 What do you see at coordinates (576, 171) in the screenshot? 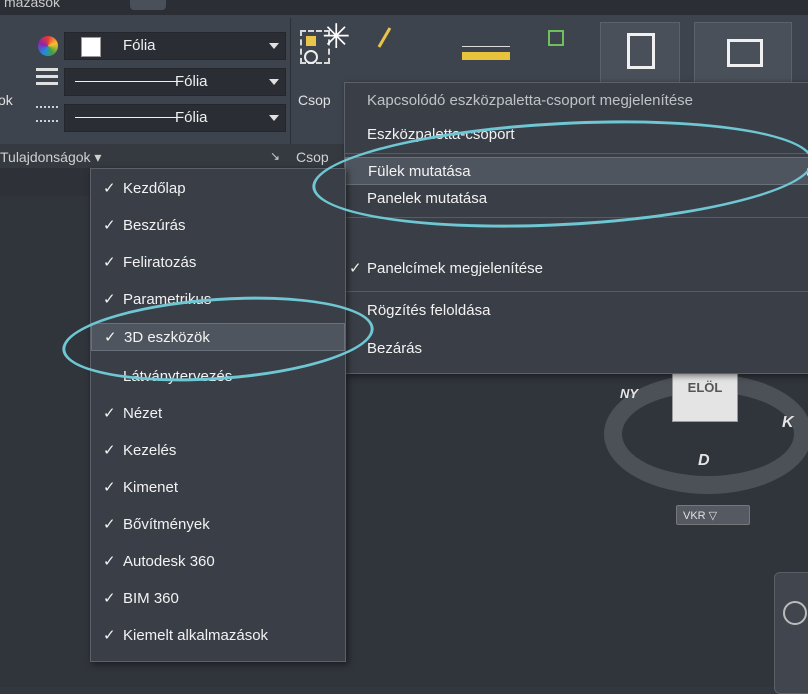
I see `menu-item-show-tabs: Fülek mutatása` at bounding box center [576, 171].